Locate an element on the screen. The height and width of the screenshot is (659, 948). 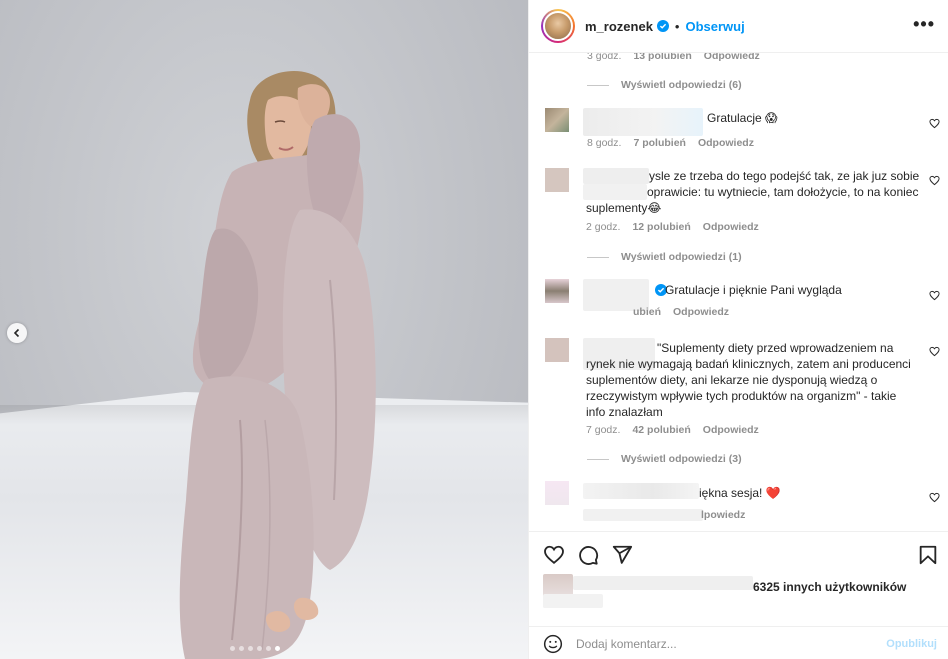
view-replies-label: Wyświetl odpowiedzi (1) is located at coordinates (681, 257).